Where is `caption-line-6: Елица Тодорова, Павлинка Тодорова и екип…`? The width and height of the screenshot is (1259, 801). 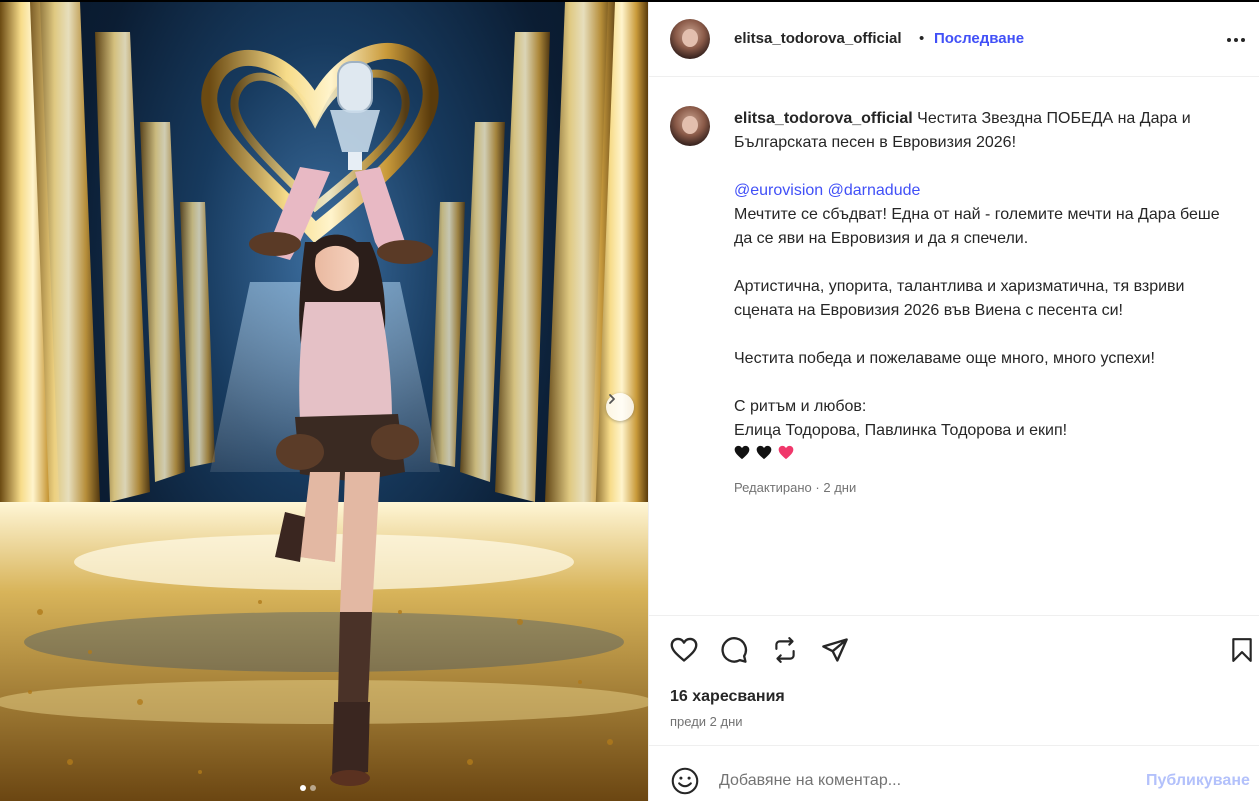 caption-line-6: Елица Тодорова, Павлинка Тодорова и екип… is located at coordinates (901, 430).